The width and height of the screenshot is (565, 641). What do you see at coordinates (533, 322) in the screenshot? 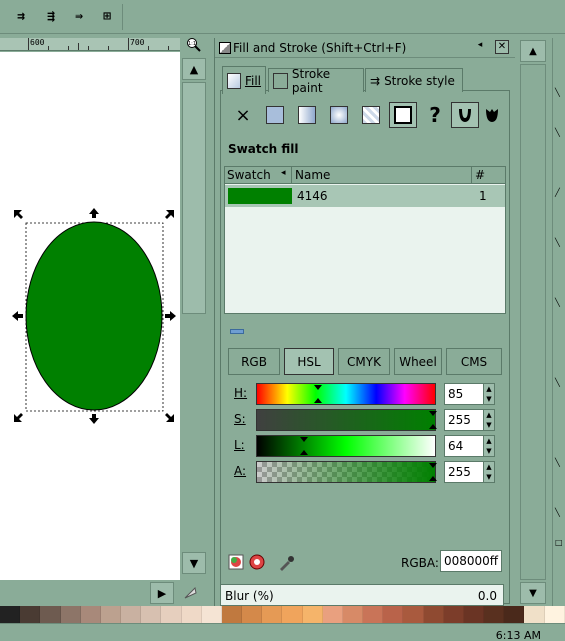
I see `dock-scrollbar` at bounding box center [533, 322].